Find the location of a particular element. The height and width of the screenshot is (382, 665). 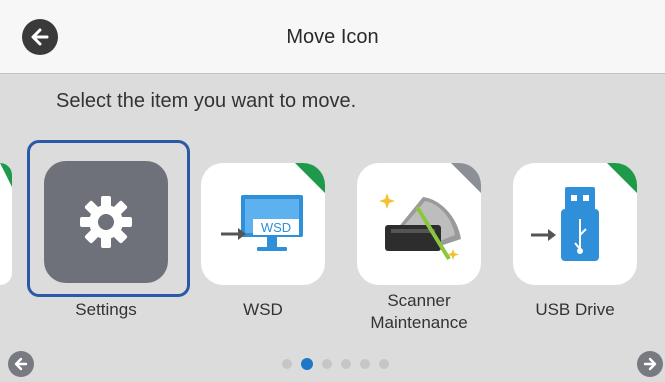

next-page-button is located at coordinates (650, 364).